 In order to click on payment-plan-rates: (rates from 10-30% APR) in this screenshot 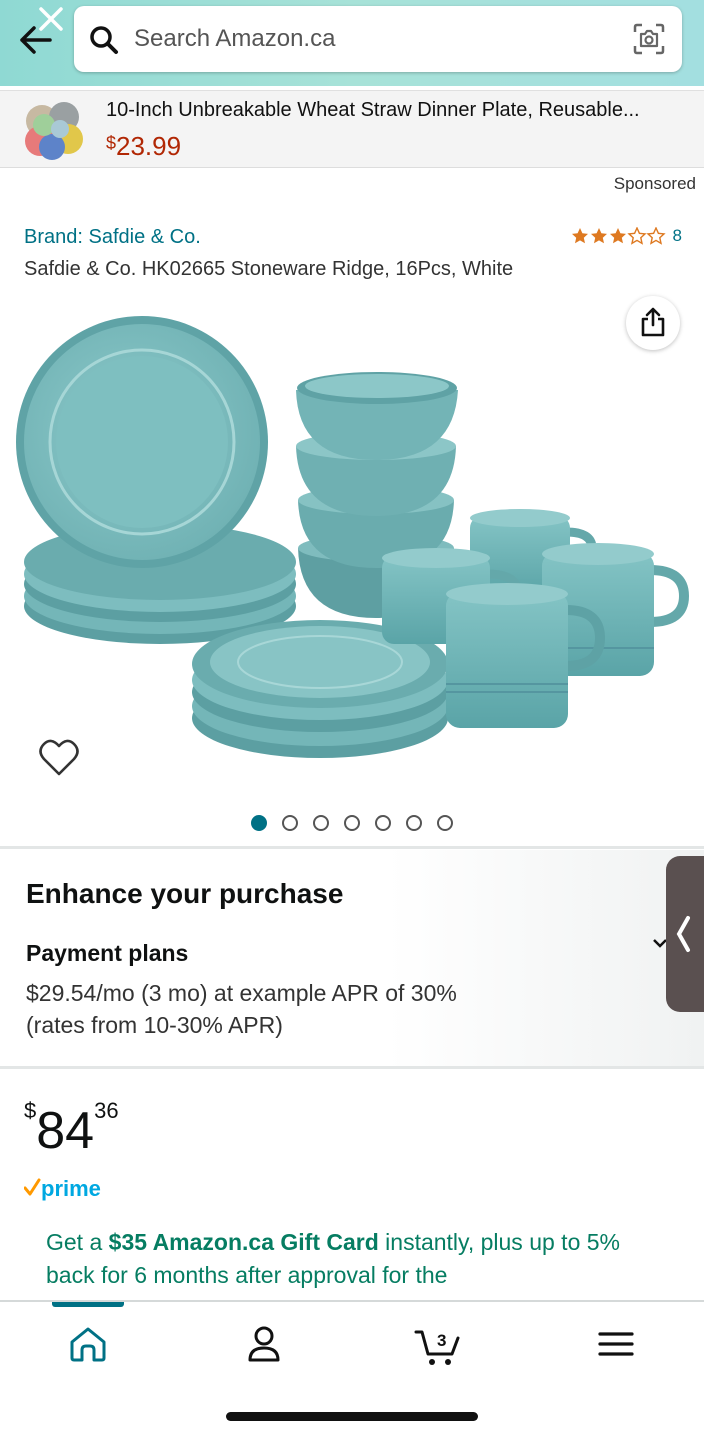, I will do `click(154, 1025)`.